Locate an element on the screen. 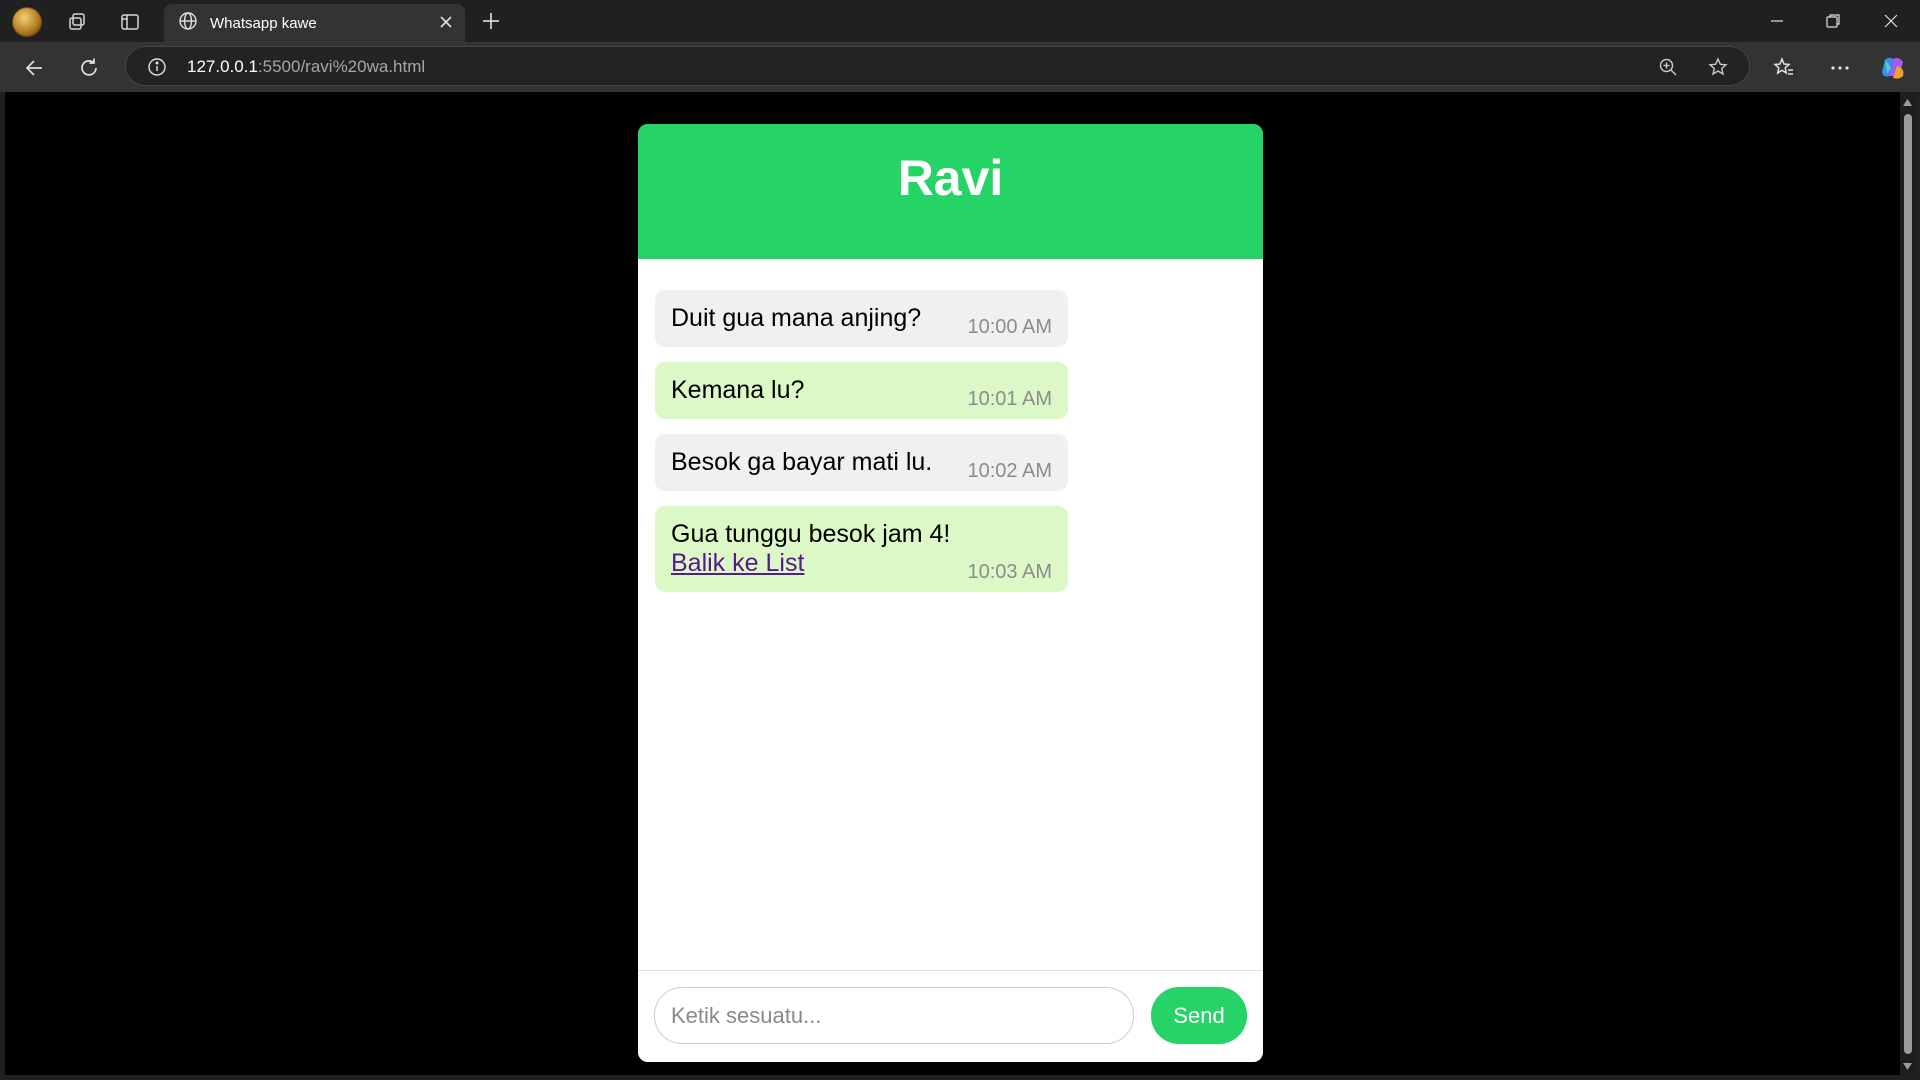  close-window-icon is located at coordinates (1891, 21).